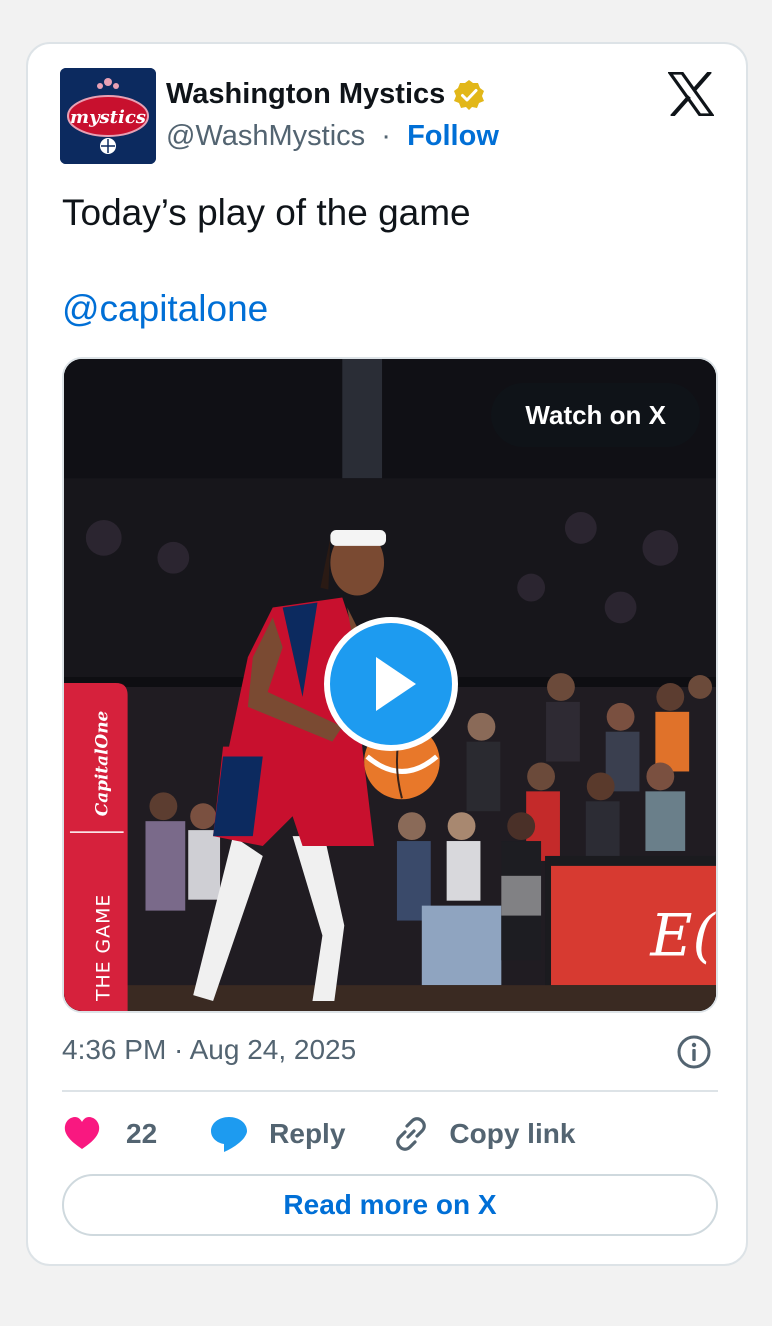  Describe the element at coordinates (453, 136) in the screenshot. I see `follow-button: Follow` at that location.